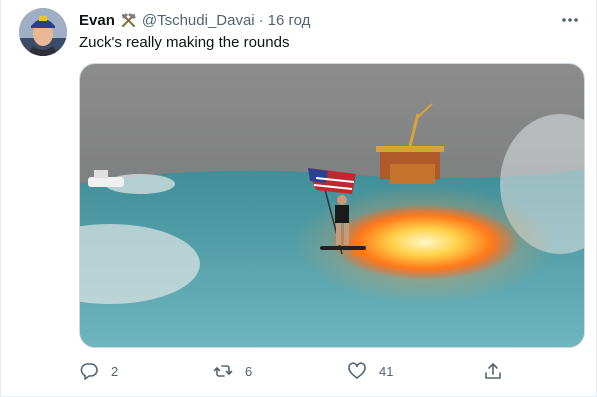  Describe the element at coordinates (294, 371) in the screenshot. I see `tweet-actions: 2 6 41` at that location.